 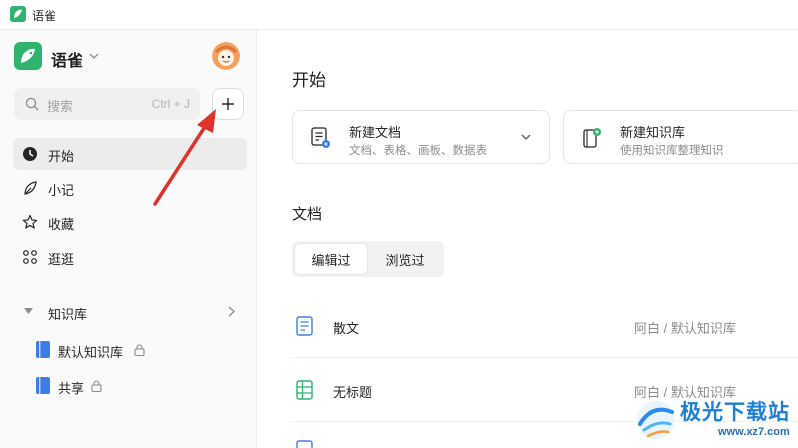 What do you see at coordinates (331, 259) in the screenshot?
I see `tab-edited: 编辑过` at bounding box center [331, 259].